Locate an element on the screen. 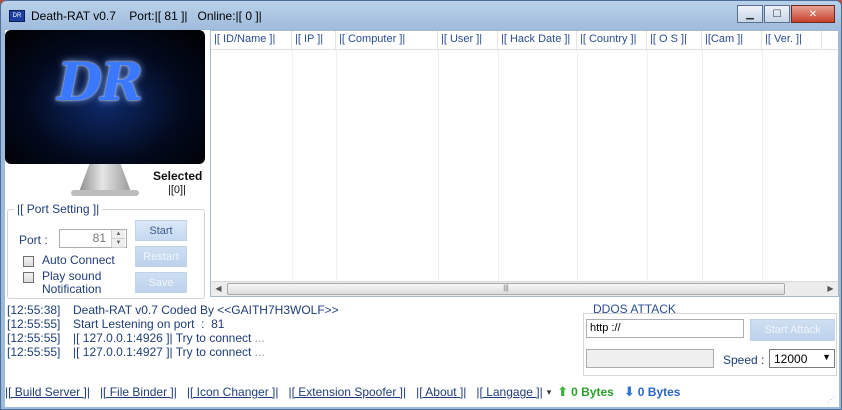 The height and width of the screenshot is (410, 842). window-controls: ▁ ☐ ✕ is located at coordinates (785, 14).